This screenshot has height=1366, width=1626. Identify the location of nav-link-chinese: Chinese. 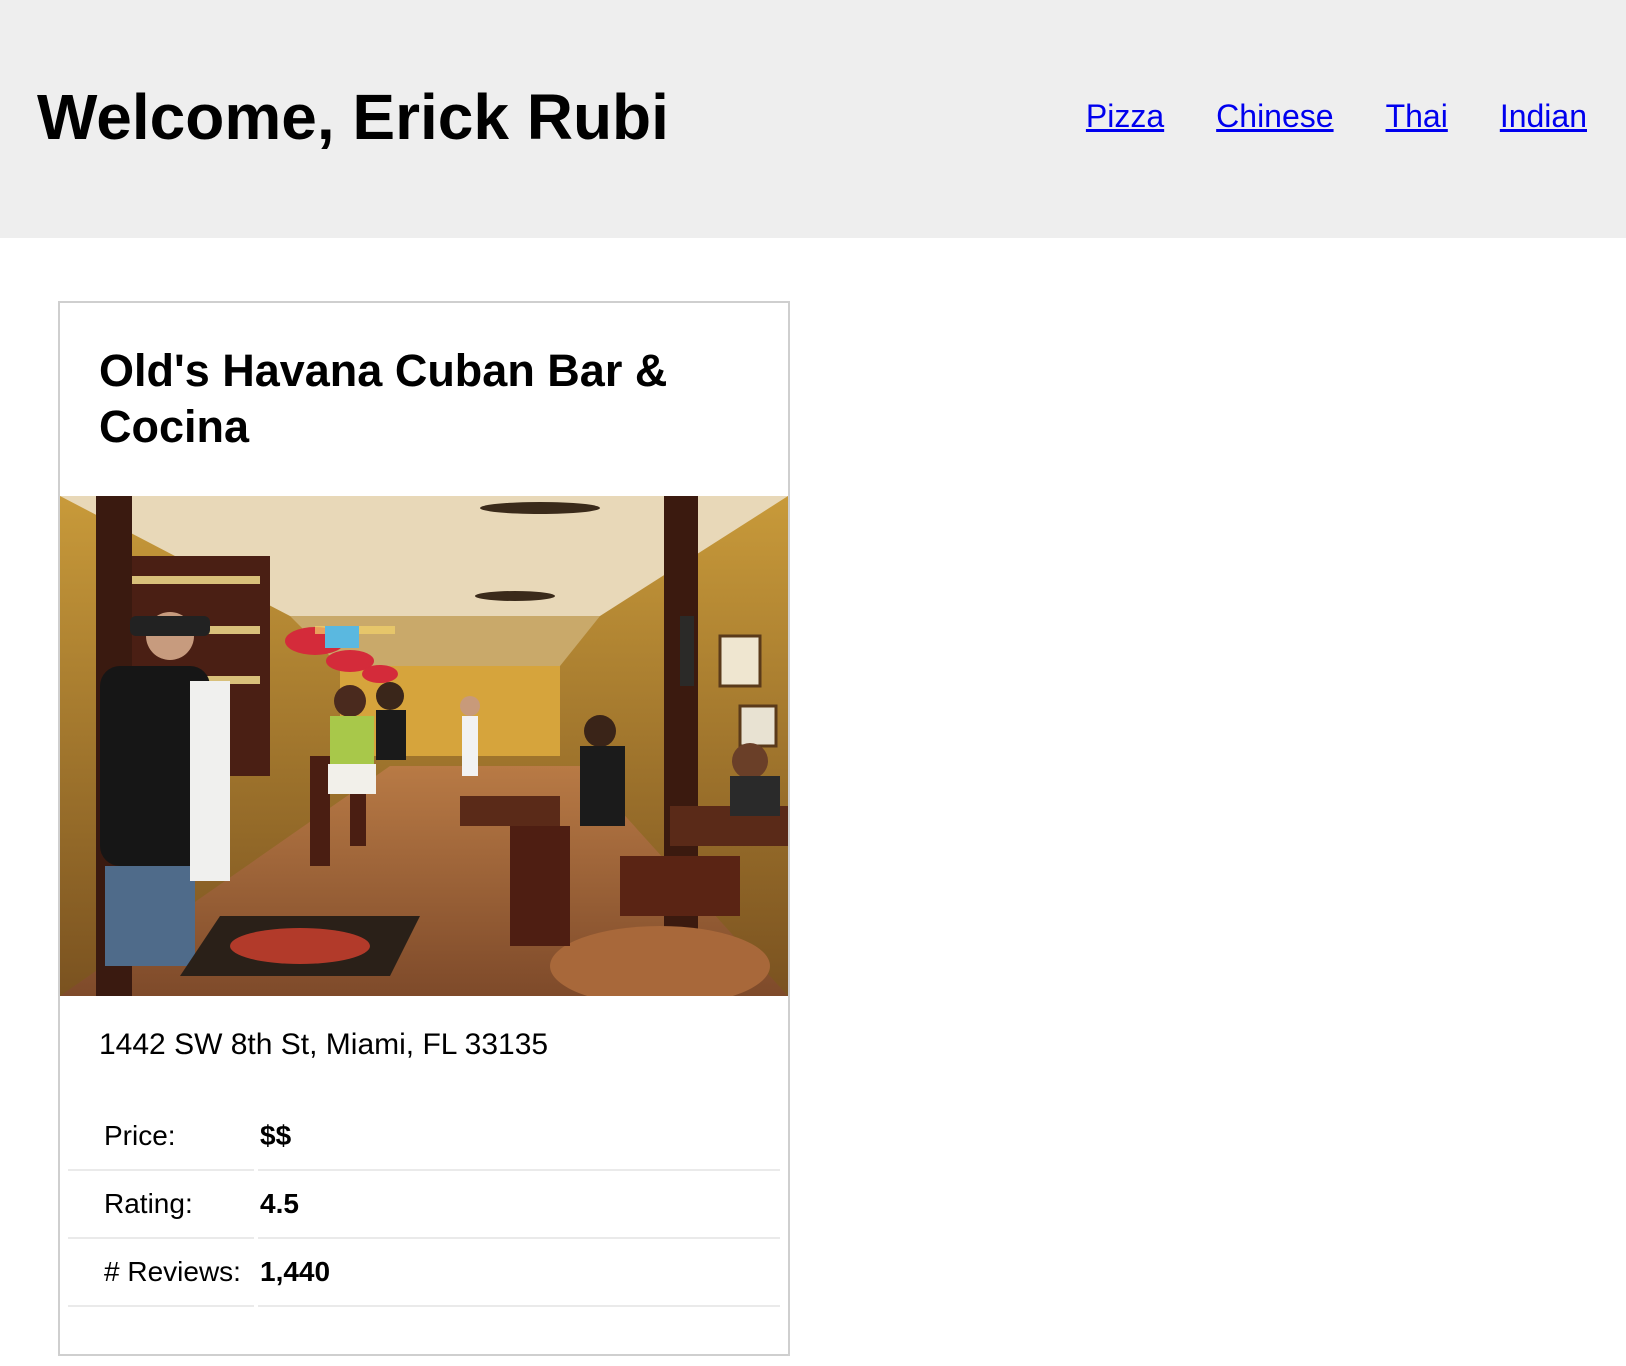
(1274, 116).